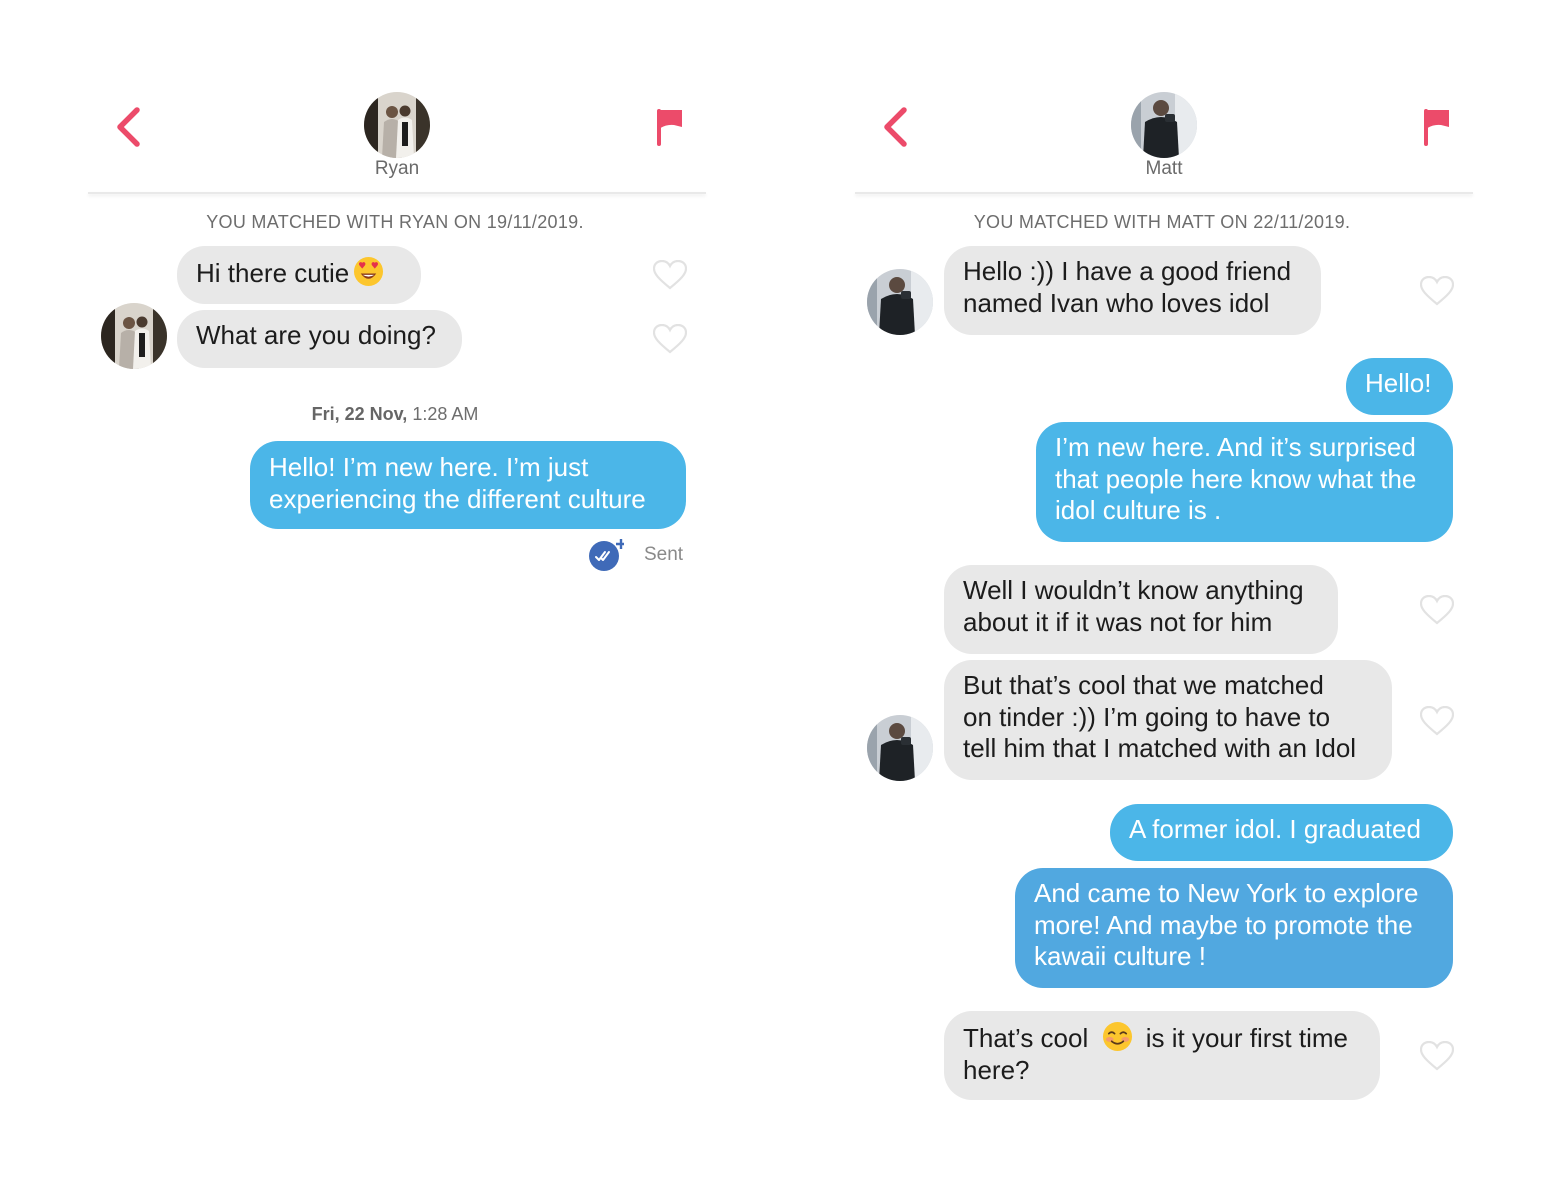  I want to click on message-line: kawaii culture !, so click(1120, 956).